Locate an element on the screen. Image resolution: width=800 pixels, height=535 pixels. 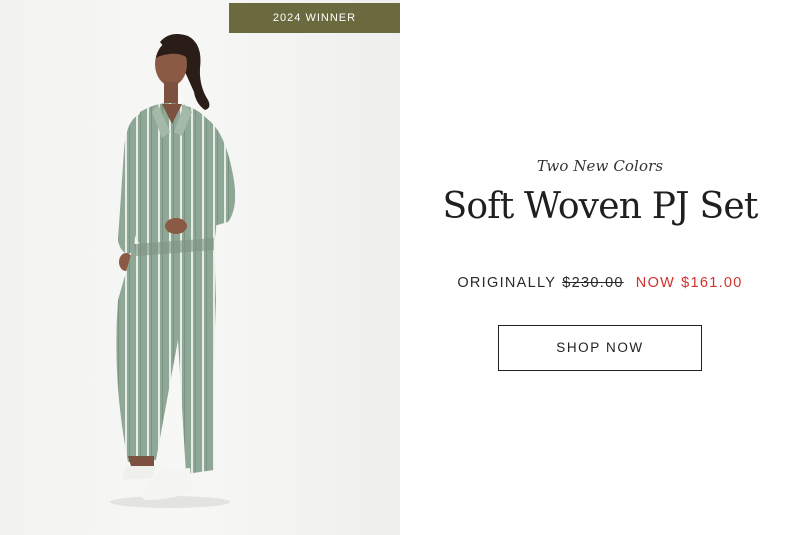
winner-badge: 2024 WINNER is located at coordinates (314, 18).